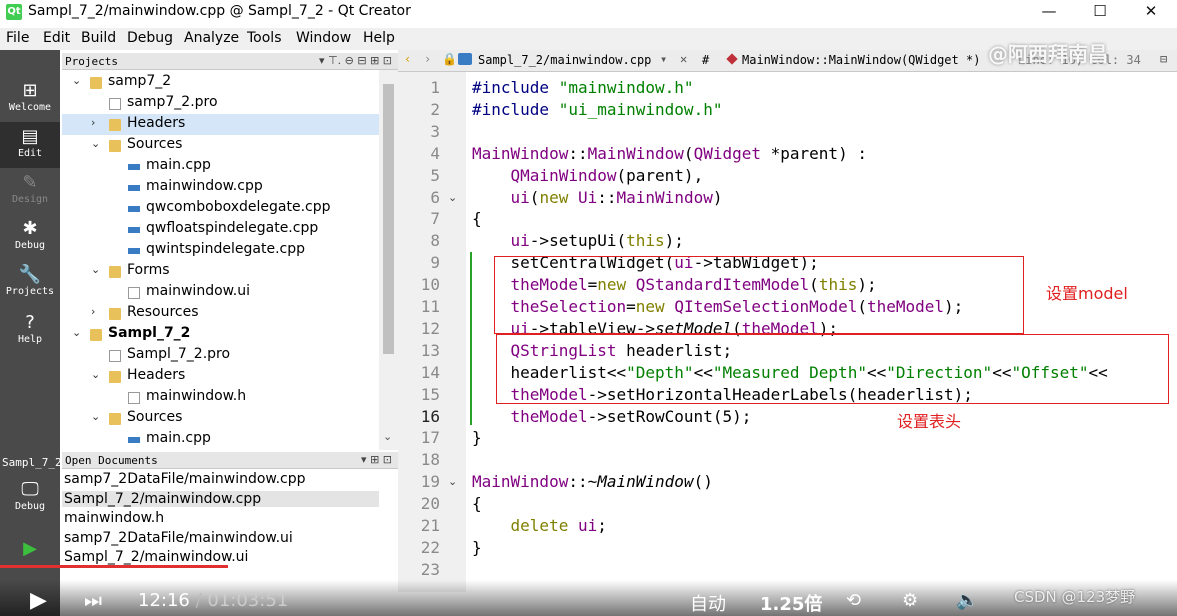 The height and width of the screenshot is (616, 1177). What do you see at coordinates (355, 60) in the screenshot?
I see `panel-tools-icon: ▾ ⊤. ⊖ ⊟ ⊞ ⊡` at bounding box center [355, 60].